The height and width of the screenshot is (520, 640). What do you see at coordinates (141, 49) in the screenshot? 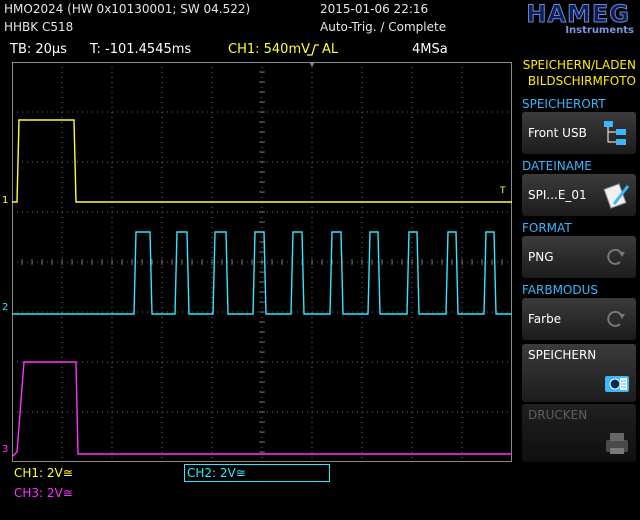
I see `trigger-time: T: -101.4545ms` at bounding box center [141, 49].